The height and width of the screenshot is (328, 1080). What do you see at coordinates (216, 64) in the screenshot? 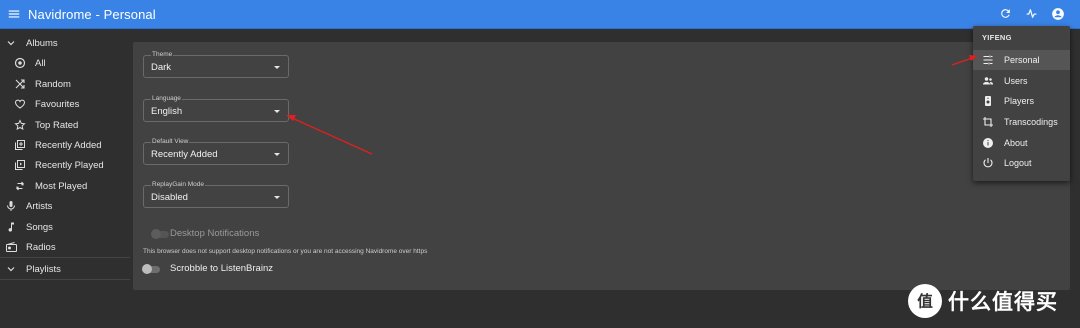
I see `theme-select: Theme Dark` at bounding box center [216, 64].